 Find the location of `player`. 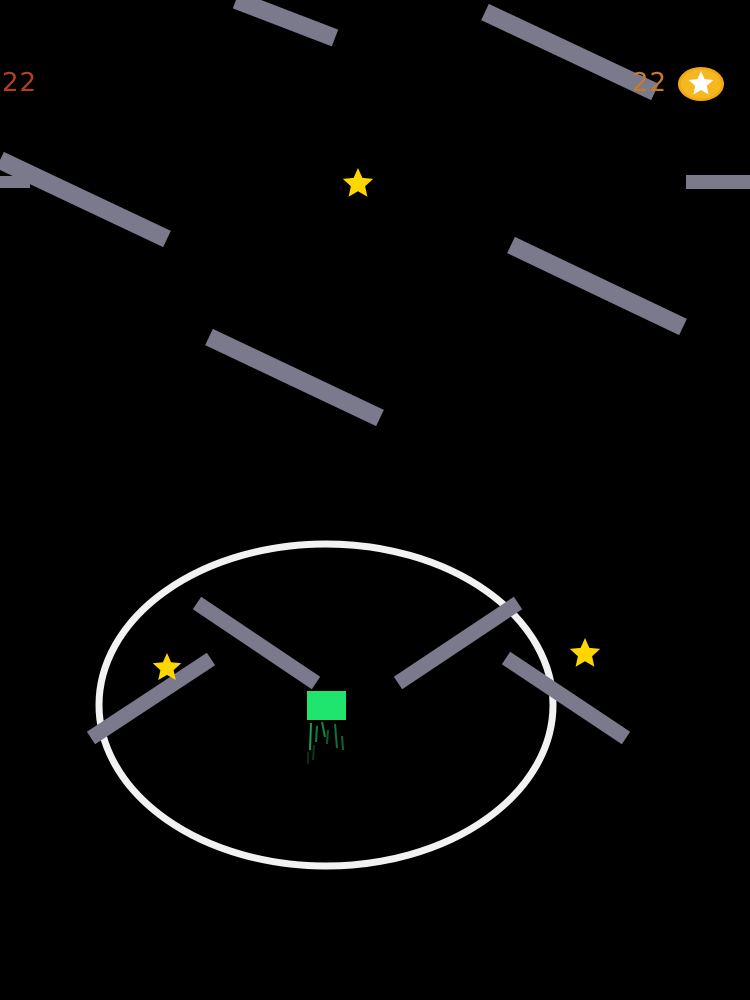

player is located at coordinates (326, 727).